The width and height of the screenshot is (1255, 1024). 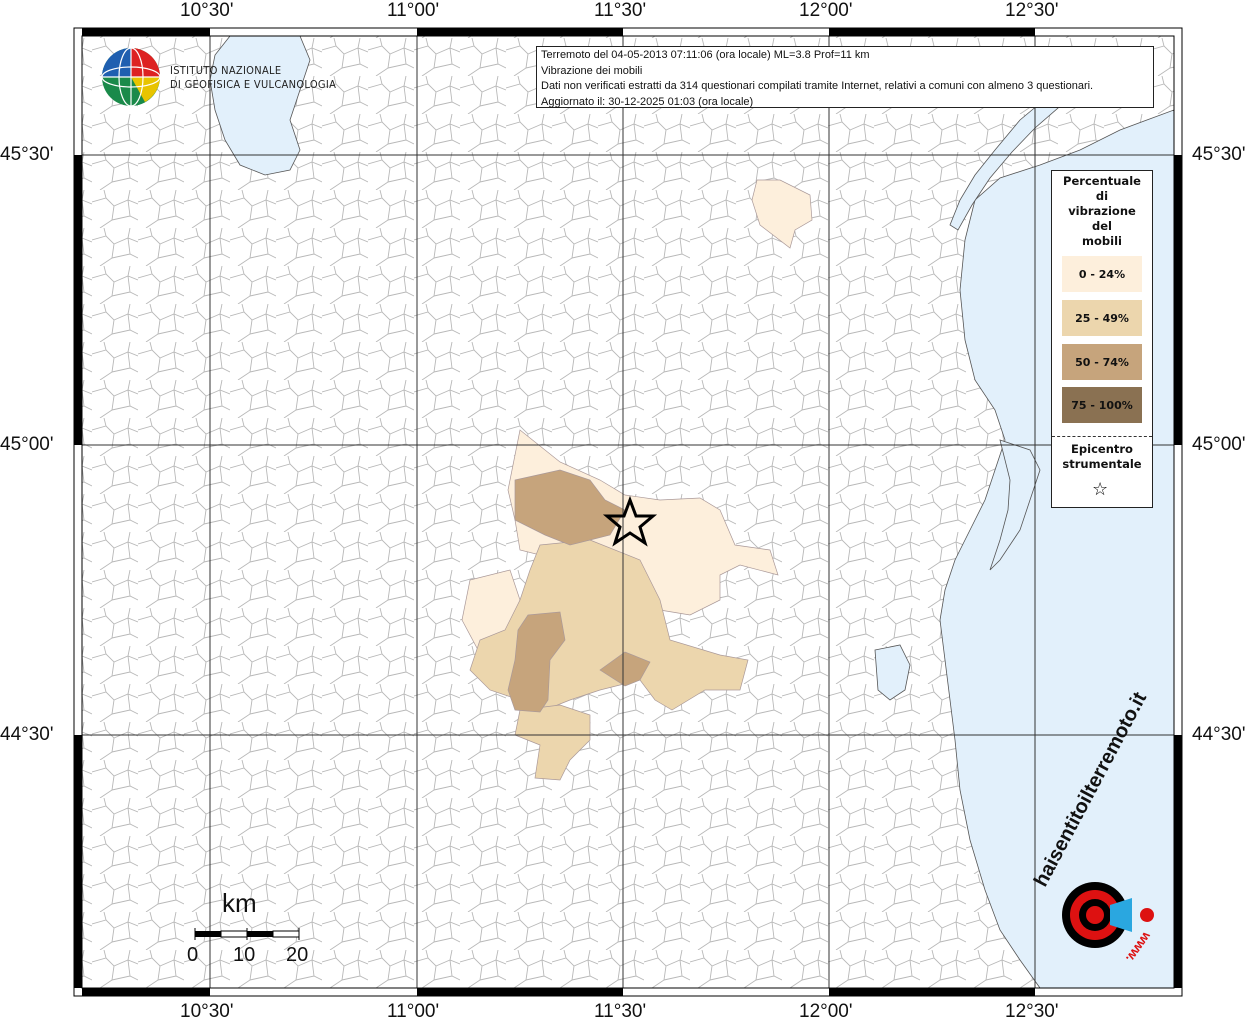 What do you see at coordinates (27, 734) in the screenshot?
I see `lat-label-left: 44°30'` at bounding box center [27, 734].